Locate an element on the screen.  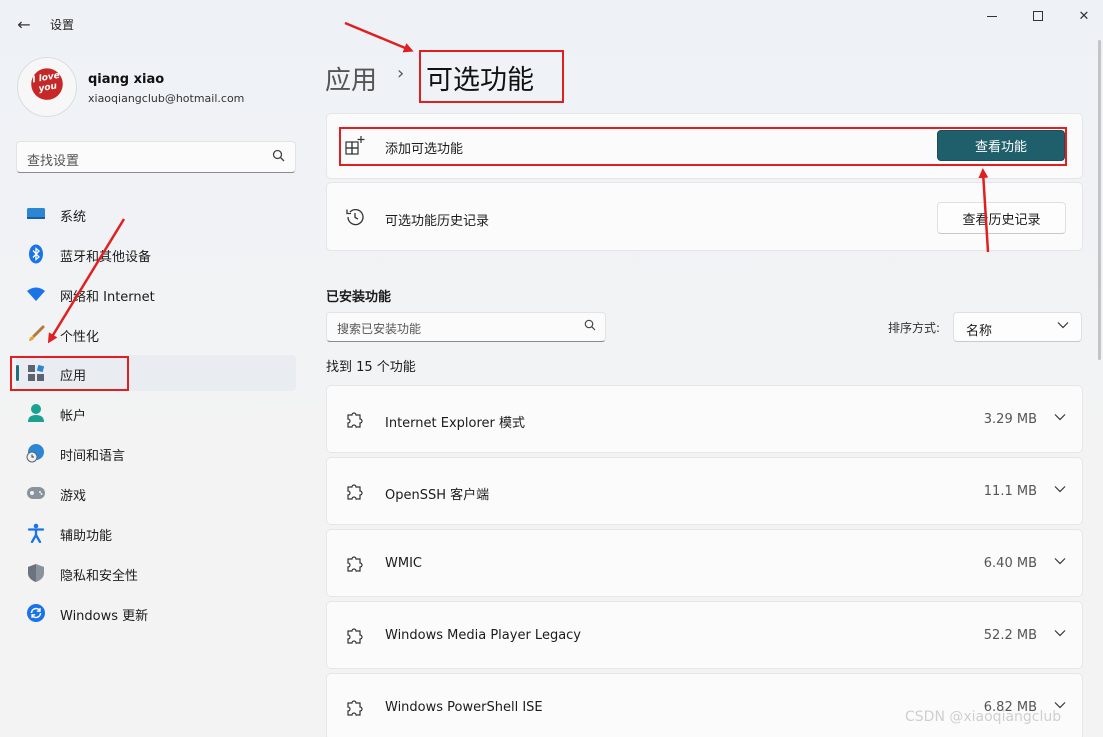
shield-icon is located at coordinates (36, 573).